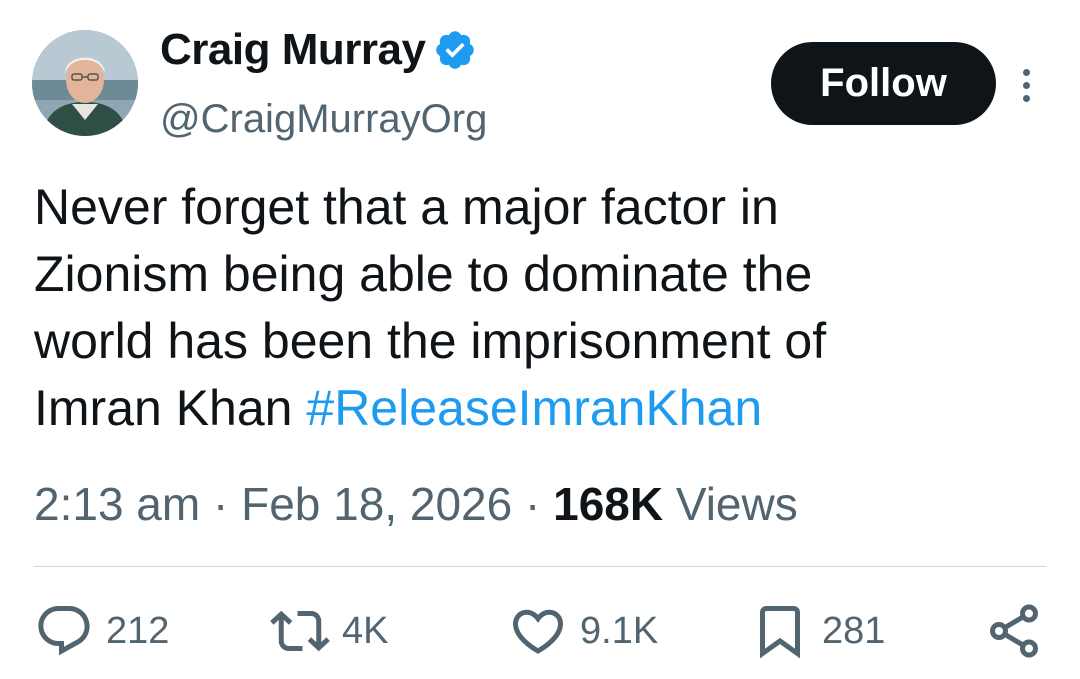 This screenshot has width=1080, height=679. Describe the element at coordinates (540, 566) in the screenshot. I see `divider` at that location.